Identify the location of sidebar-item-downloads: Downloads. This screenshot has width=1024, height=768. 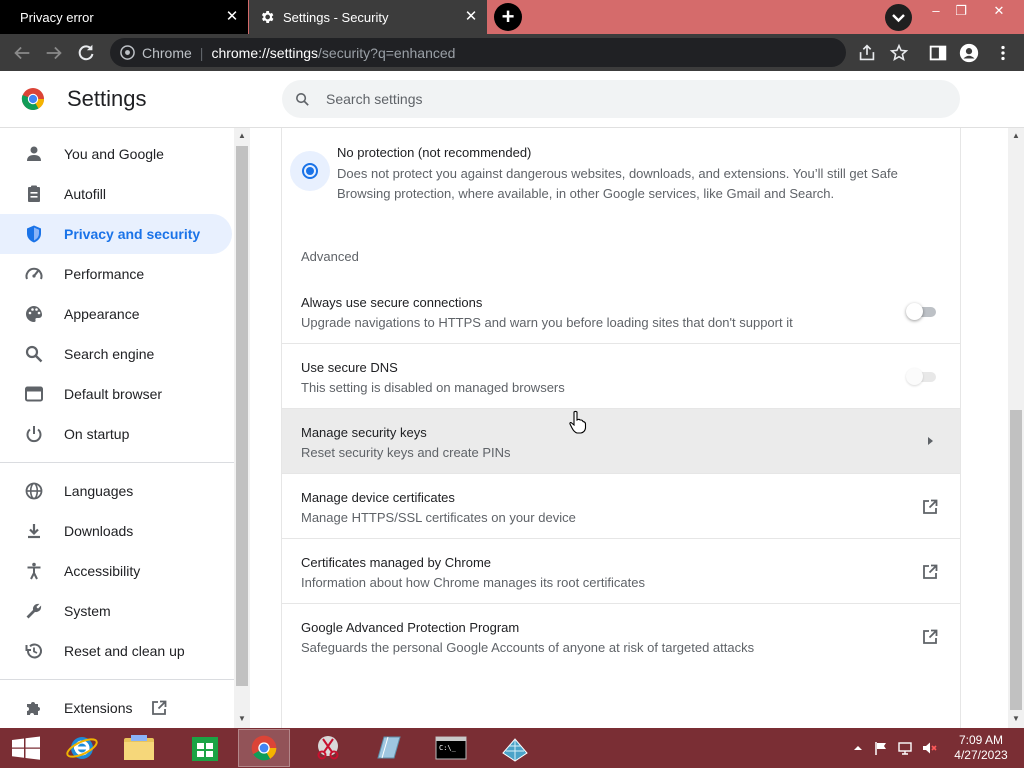
(116, 531).